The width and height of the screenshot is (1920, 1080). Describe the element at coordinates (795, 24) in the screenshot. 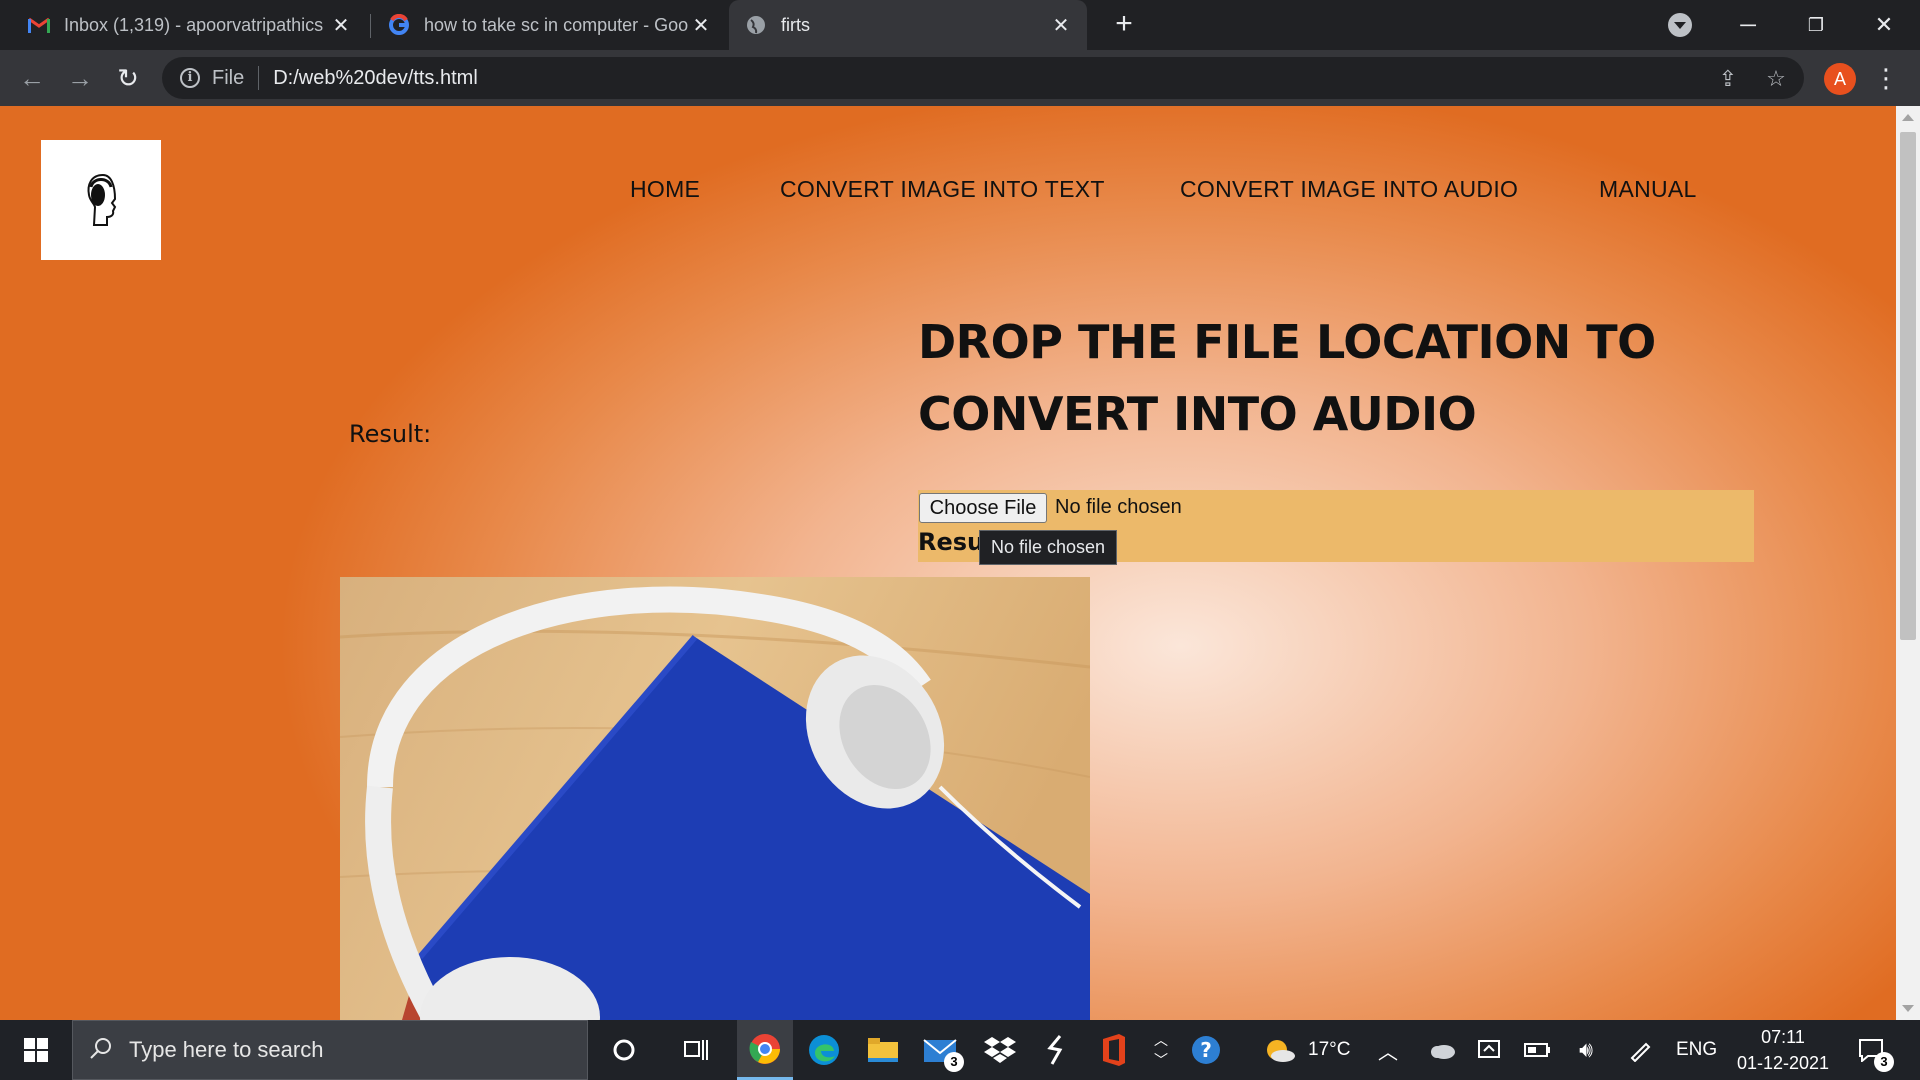

I see `tab-title: firts` at that location.